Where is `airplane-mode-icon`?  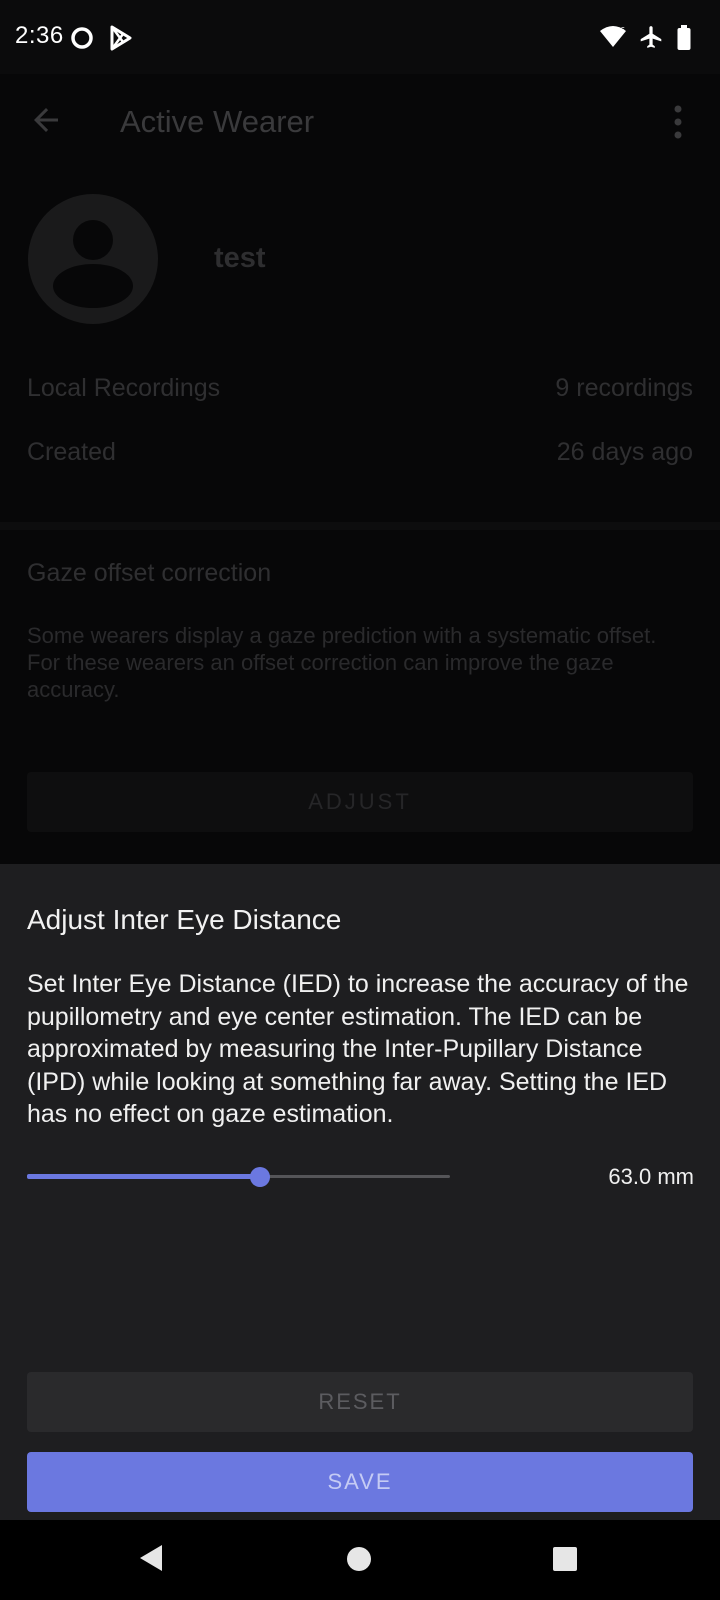
airplane-mode-icon is located at coordinates (651, 37).